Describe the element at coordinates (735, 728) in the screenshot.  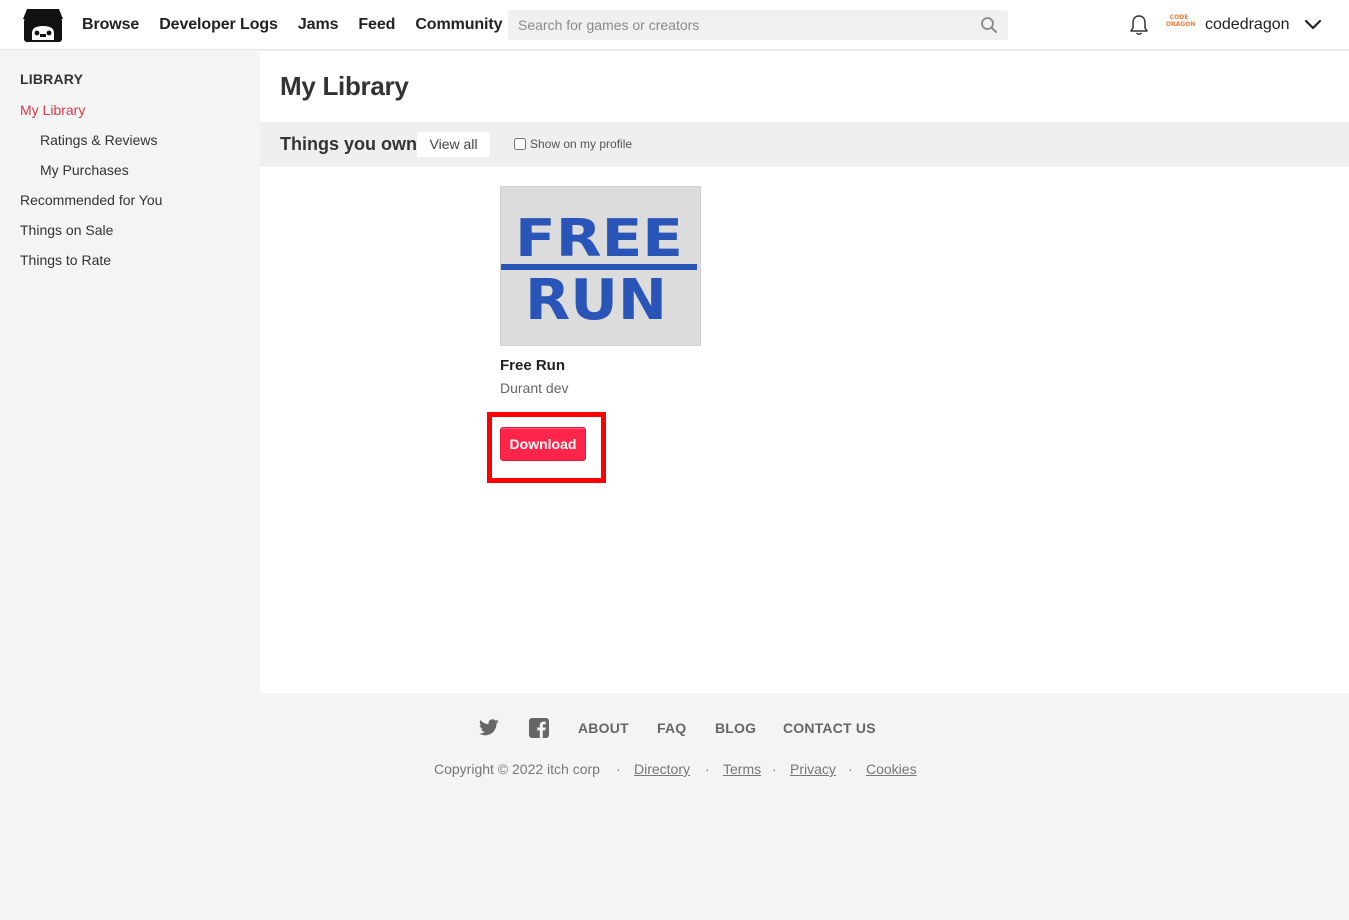
I see `footer-link-blog: BLOG` at that location.